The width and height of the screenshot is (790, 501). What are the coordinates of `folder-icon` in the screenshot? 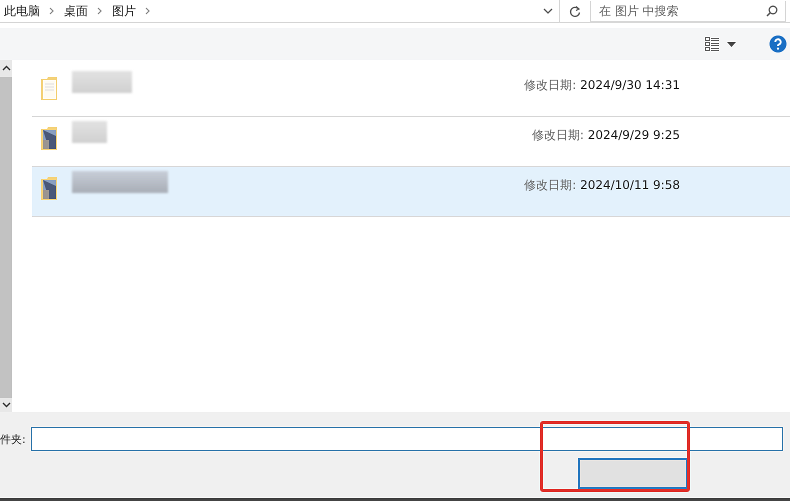 It's located at (49, 88).